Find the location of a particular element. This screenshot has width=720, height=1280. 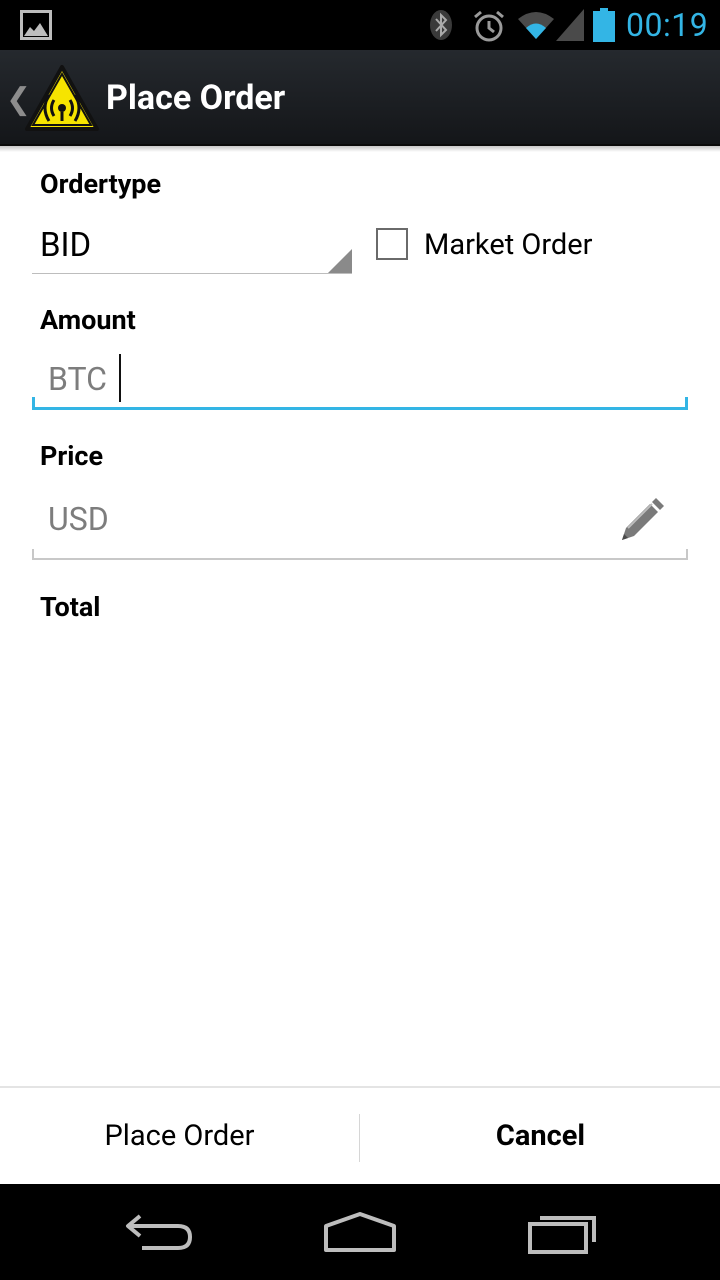

home-icon is located at coordinates (360, 1232).